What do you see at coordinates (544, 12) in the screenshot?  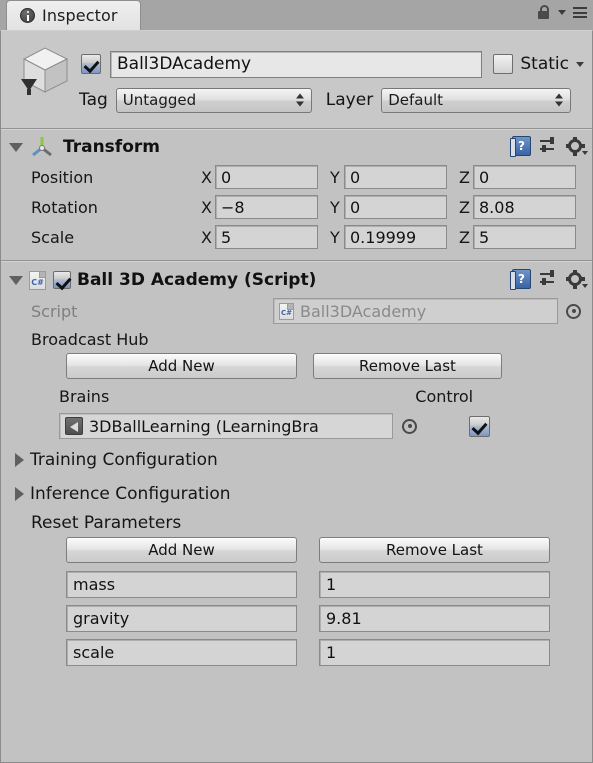 I see `lock-icon` at bounding box center [544, 12].